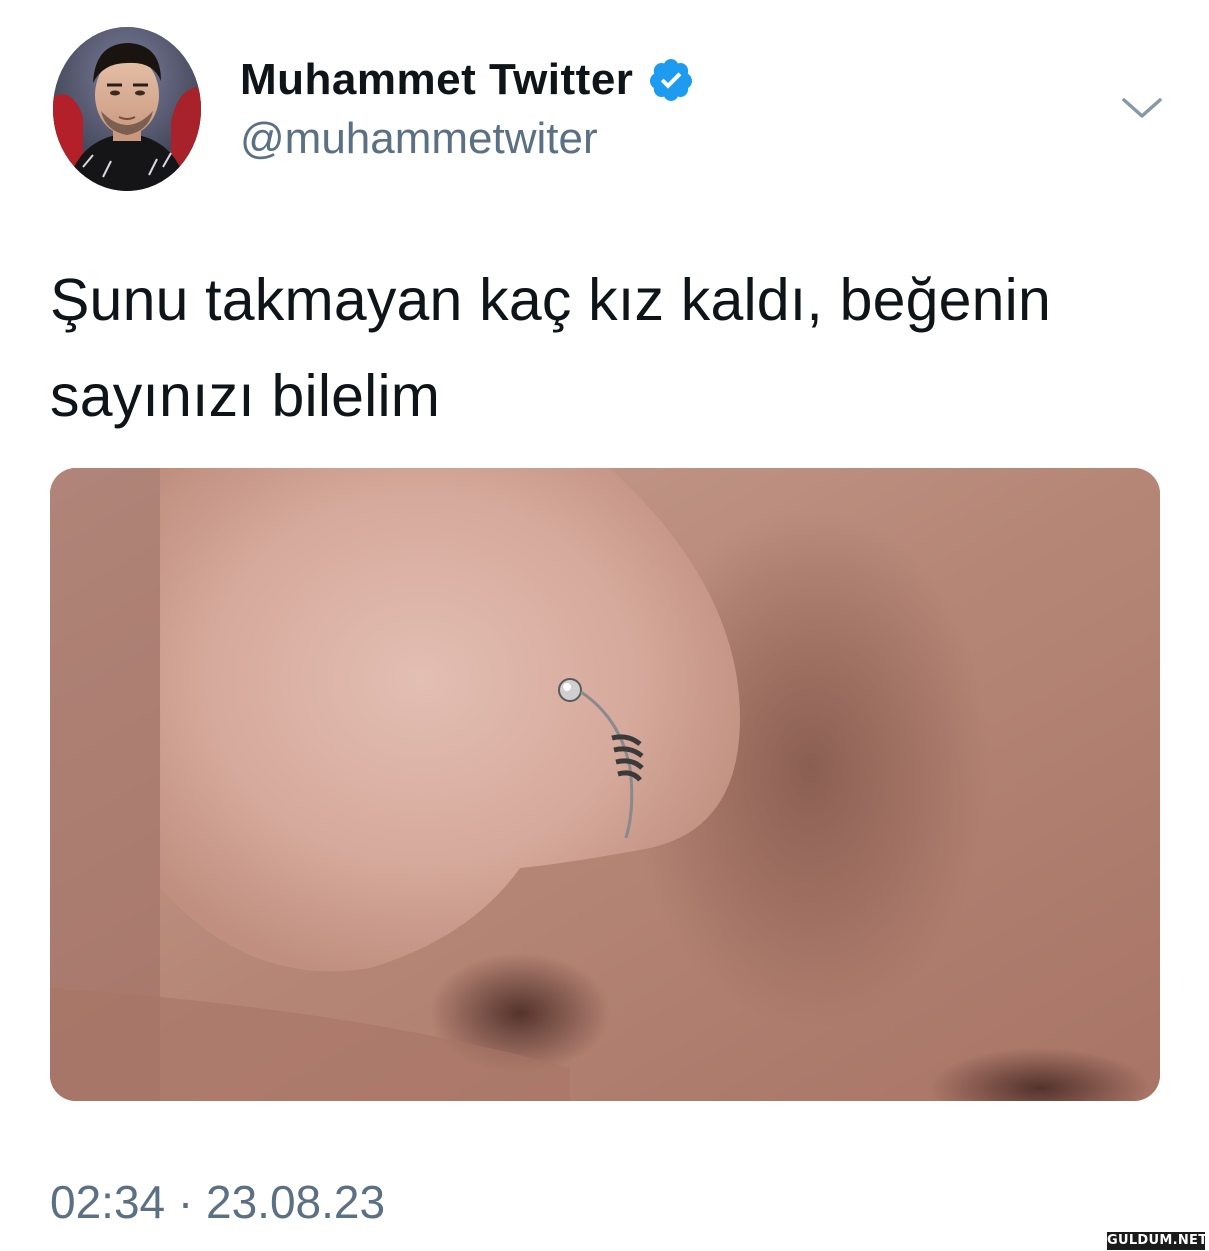 The image size is (1209, 1251). I want to click on tweet-date: 23.08.23, so click(296, 1202).